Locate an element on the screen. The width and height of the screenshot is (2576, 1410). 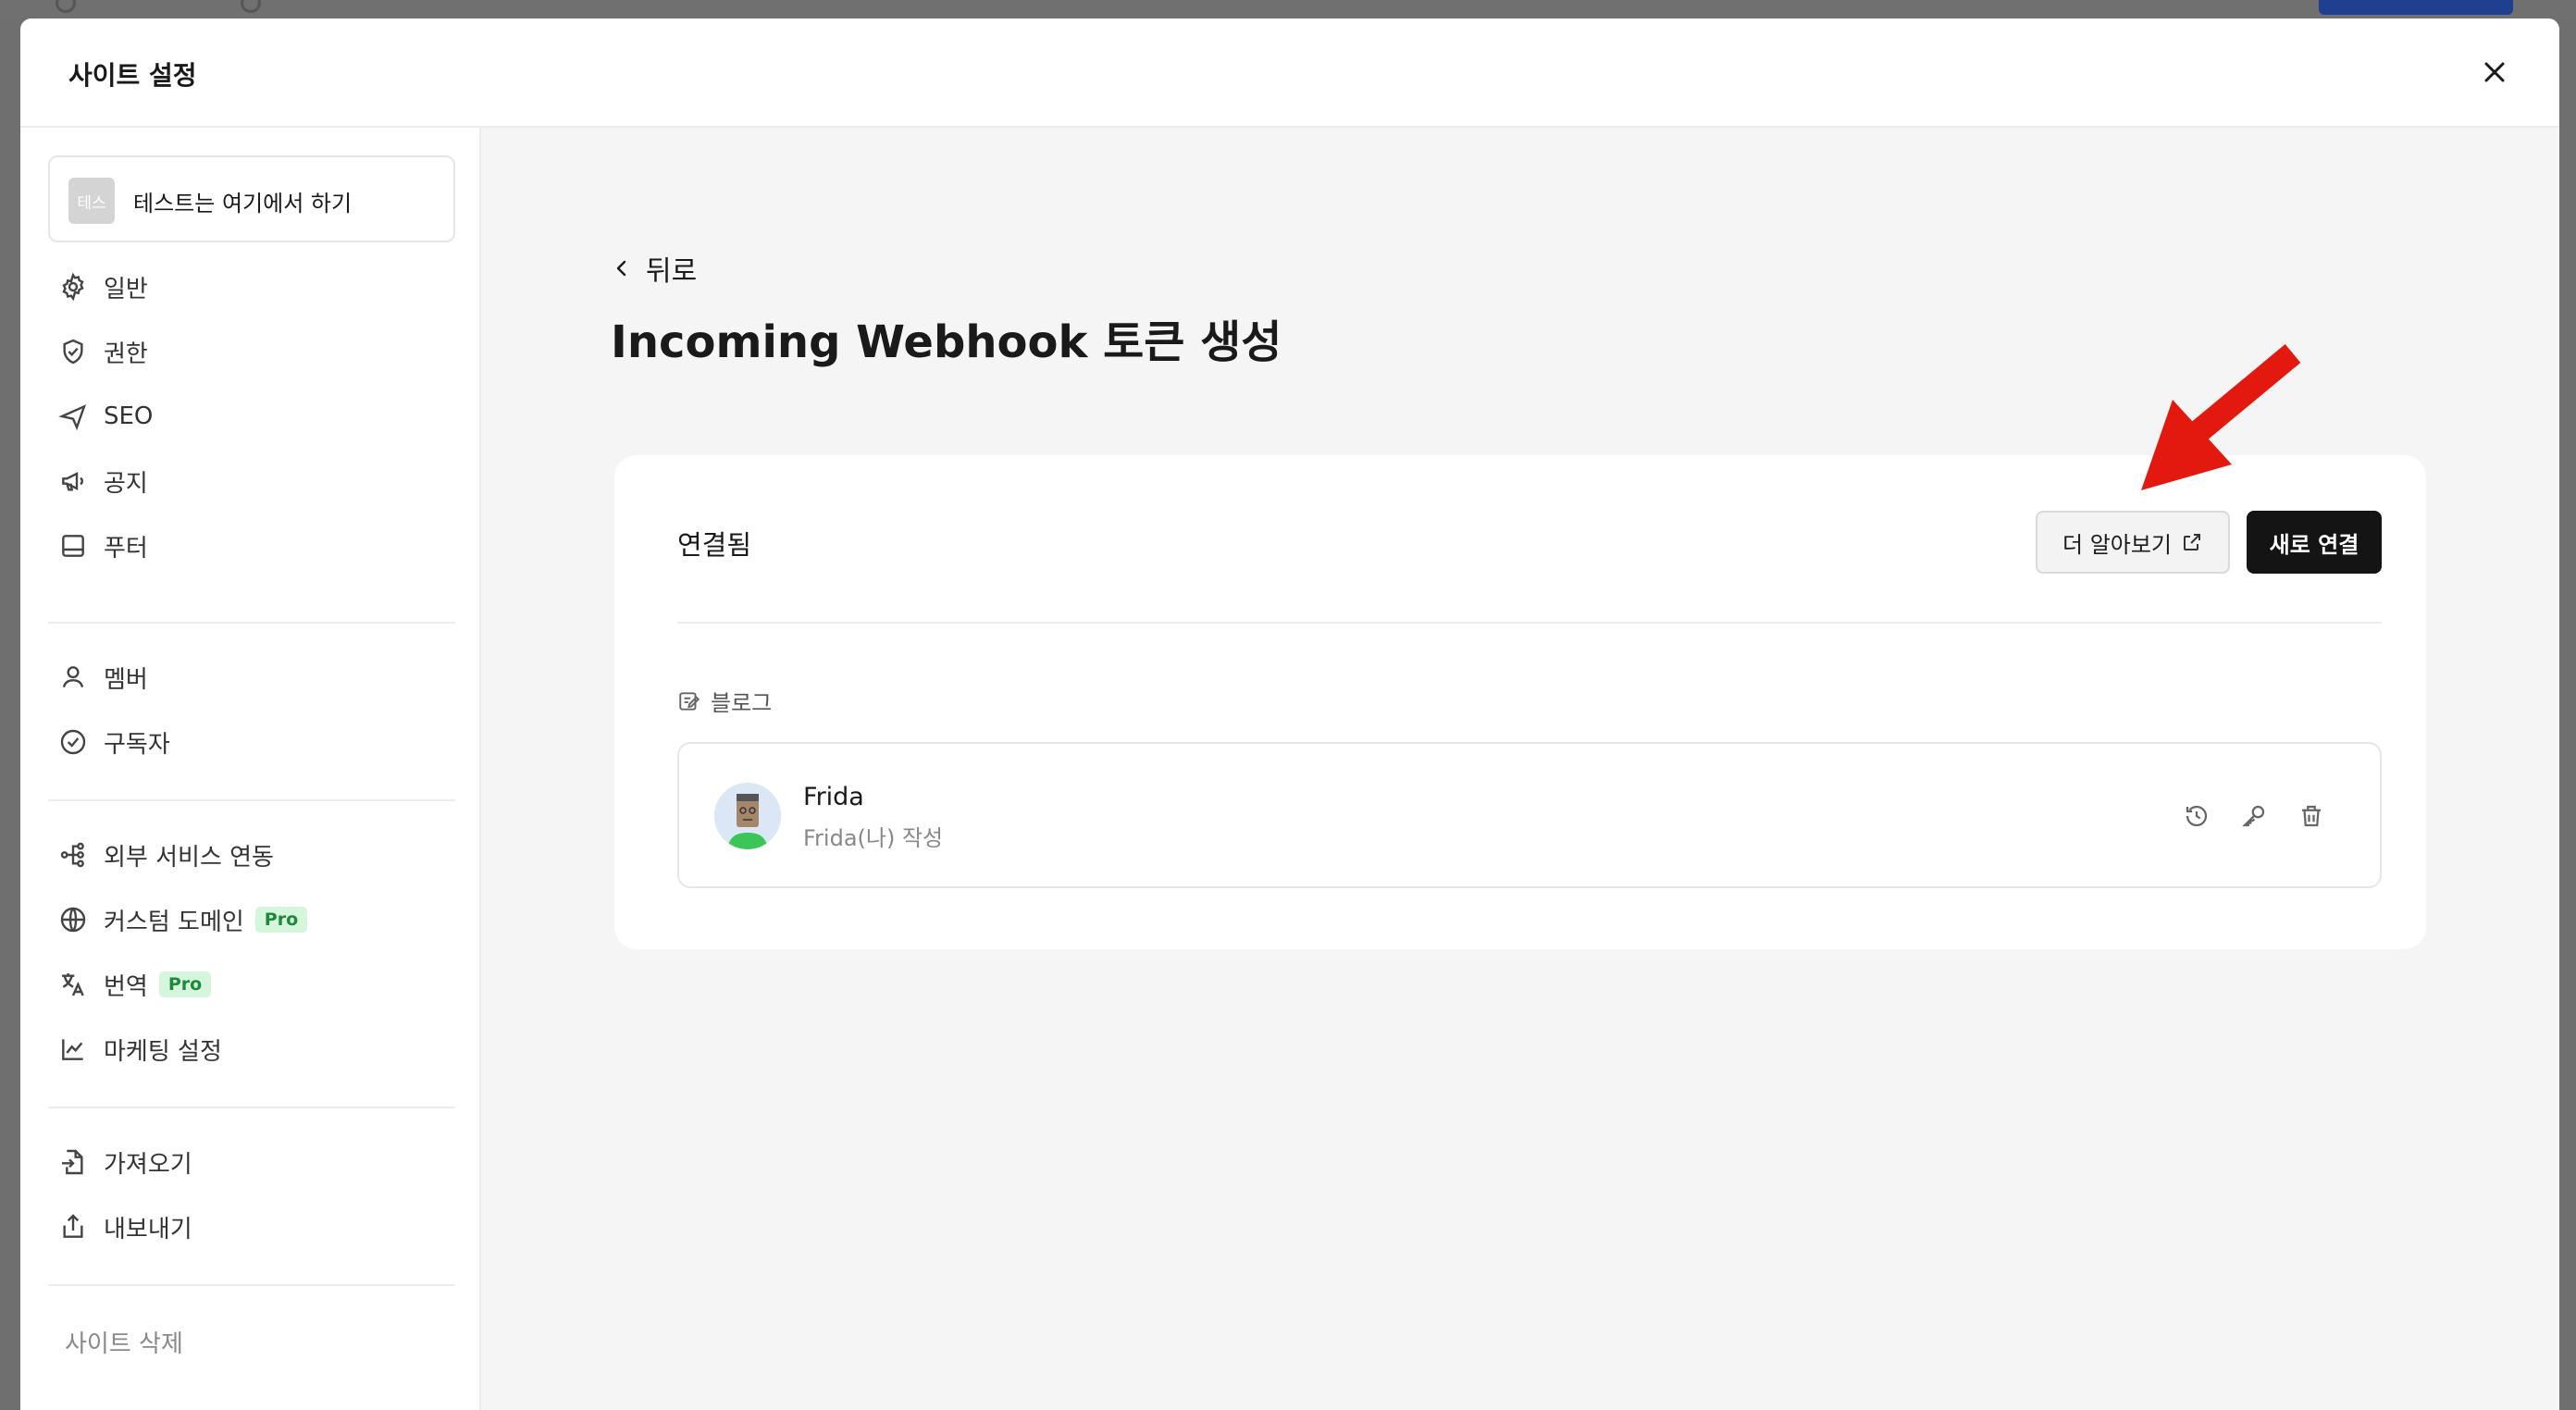
back-link: 뒤로 is located at coordinates (654, 268).